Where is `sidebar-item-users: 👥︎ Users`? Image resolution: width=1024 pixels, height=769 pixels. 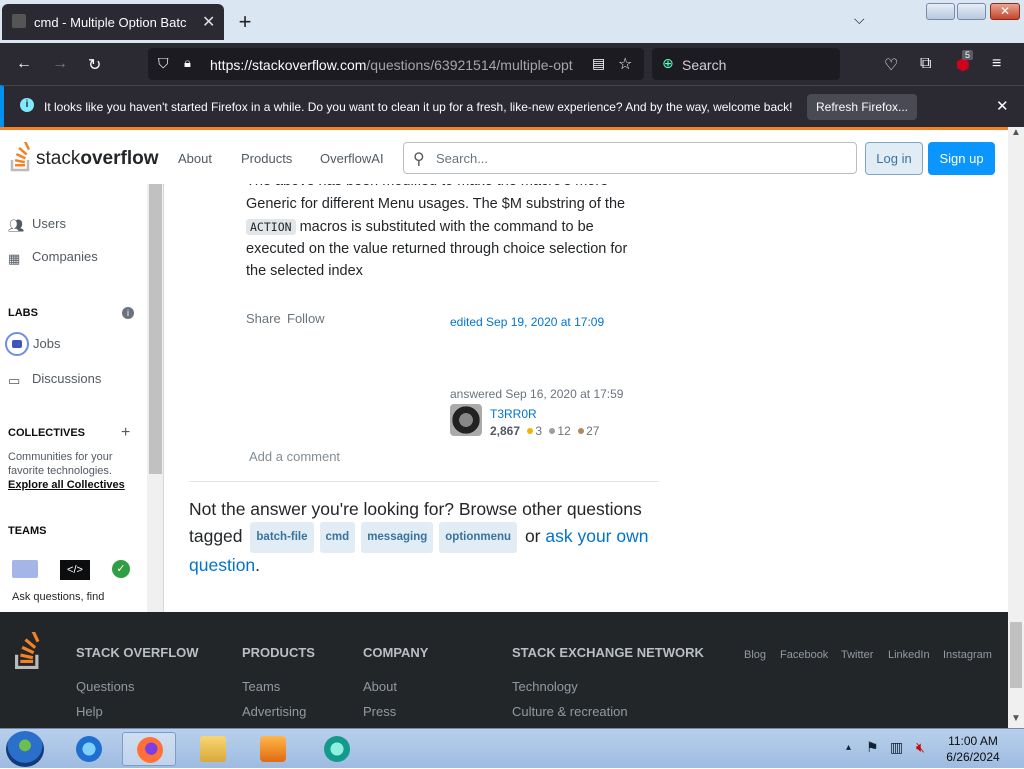 sidebar-item-users: 👥︎ Users is located at coordinates (37, 224).